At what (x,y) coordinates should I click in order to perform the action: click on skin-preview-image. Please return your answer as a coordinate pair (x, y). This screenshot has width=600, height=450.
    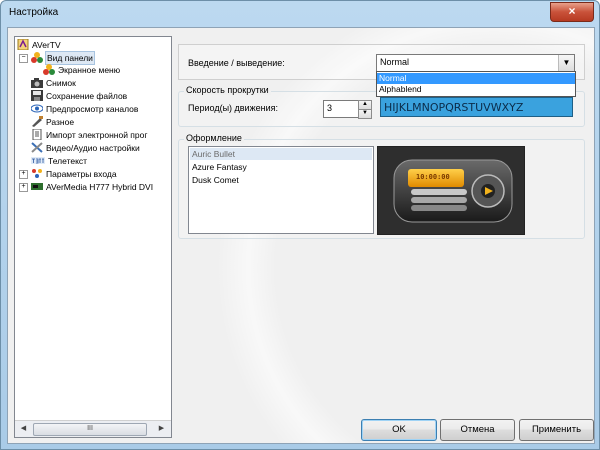
    Looking at the image, I should click on (451, 190).